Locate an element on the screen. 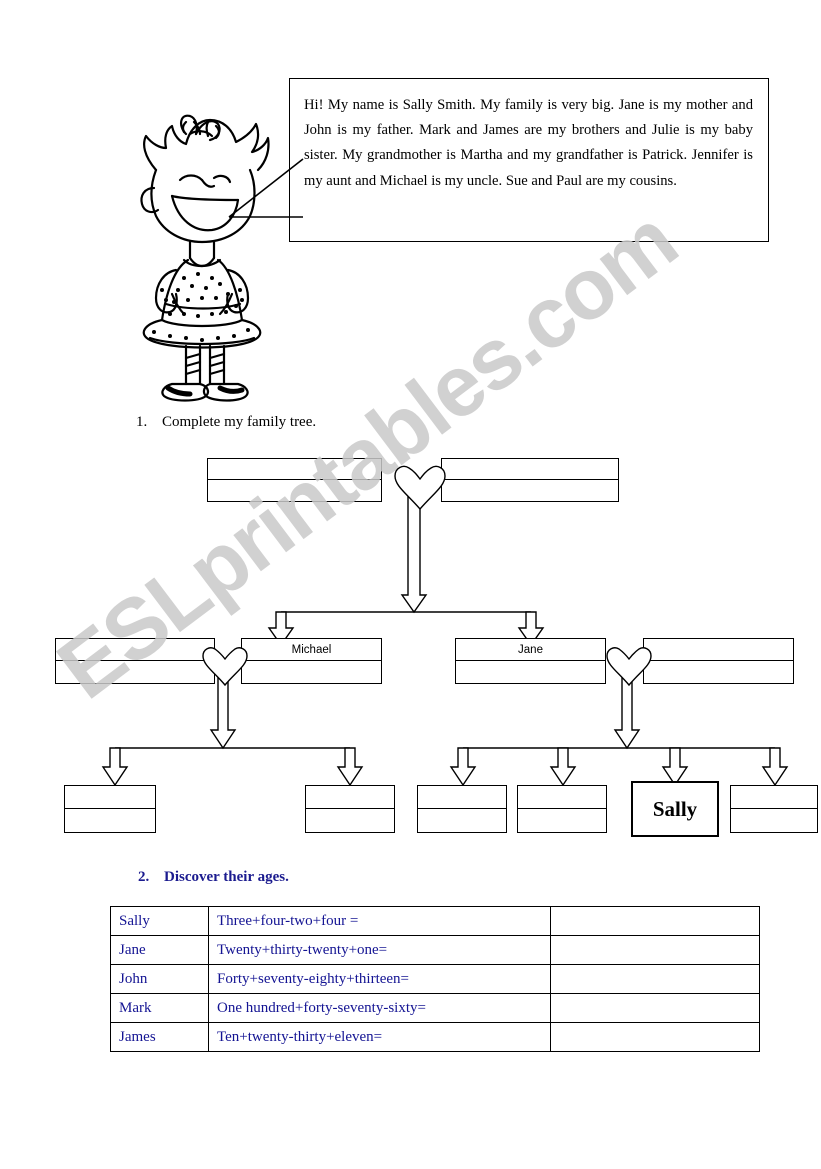  tree-cell-g3-6-bottom is located at coordinates (774, 820).